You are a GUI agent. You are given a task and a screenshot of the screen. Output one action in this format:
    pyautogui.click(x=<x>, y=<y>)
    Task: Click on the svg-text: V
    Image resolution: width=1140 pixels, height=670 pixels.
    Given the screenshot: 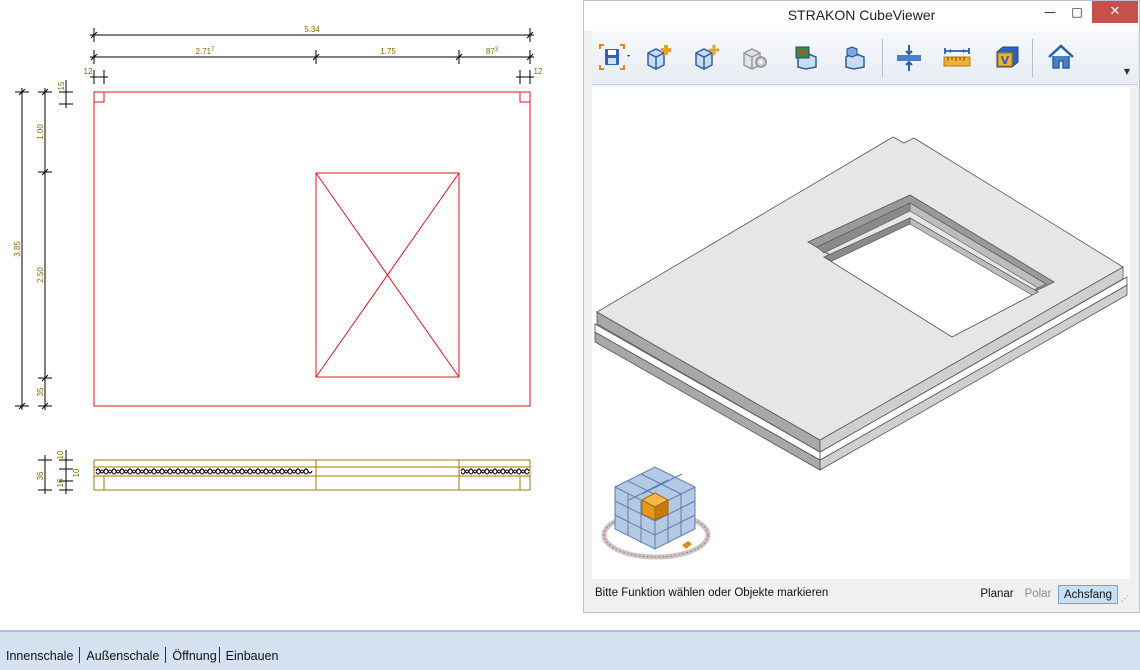 What is the action you would take?
    pyautogui.click(x=1005, y=60)
    